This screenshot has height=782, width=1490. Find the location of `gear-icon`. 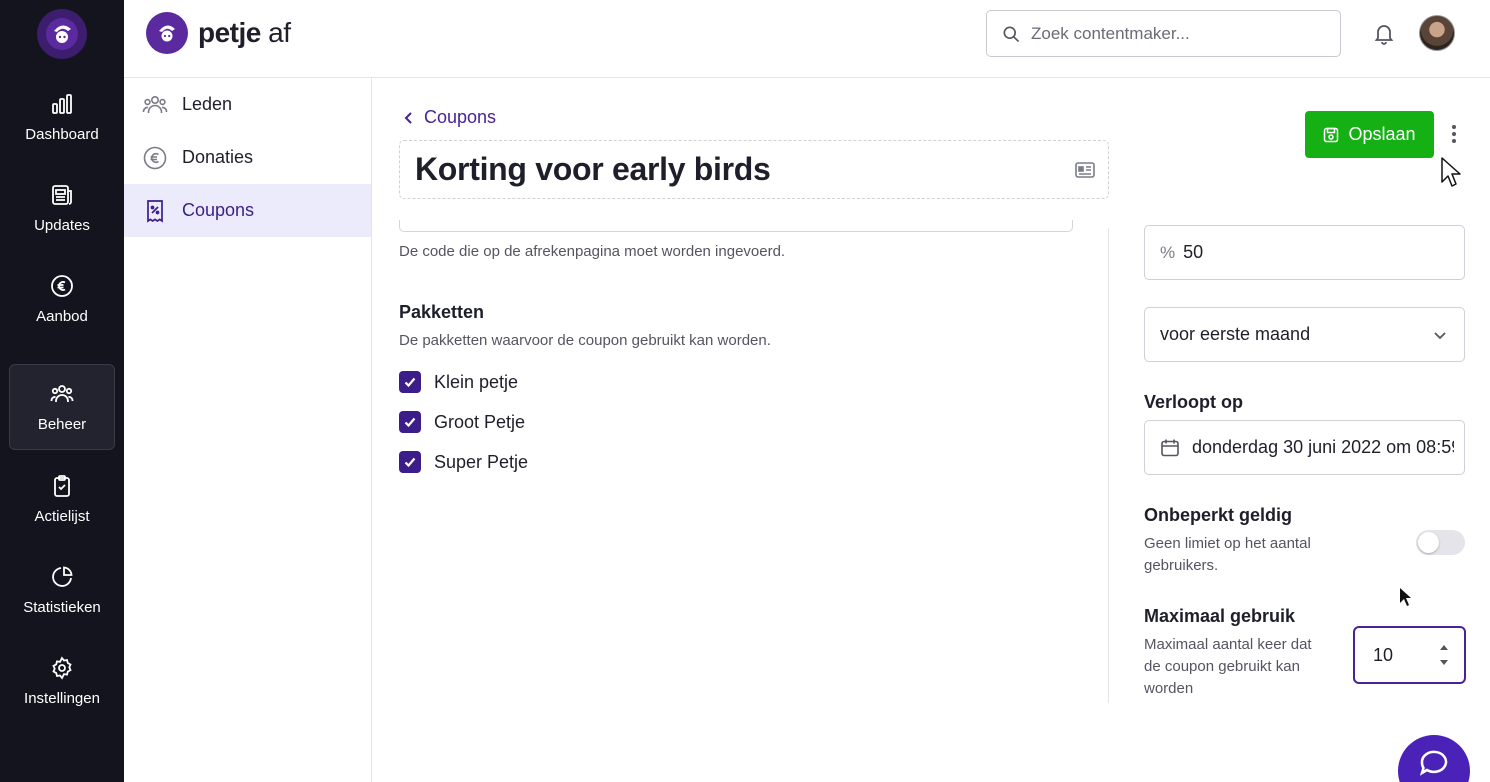

gear-icon is located at coordinates (62, 667).